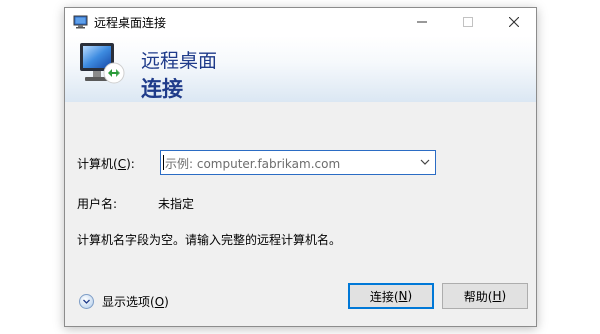 This screenshot has width=600, height=334. Describe the element at coordinates (86, 301) in the screenshot. I see `expand-options-icon` at that location.